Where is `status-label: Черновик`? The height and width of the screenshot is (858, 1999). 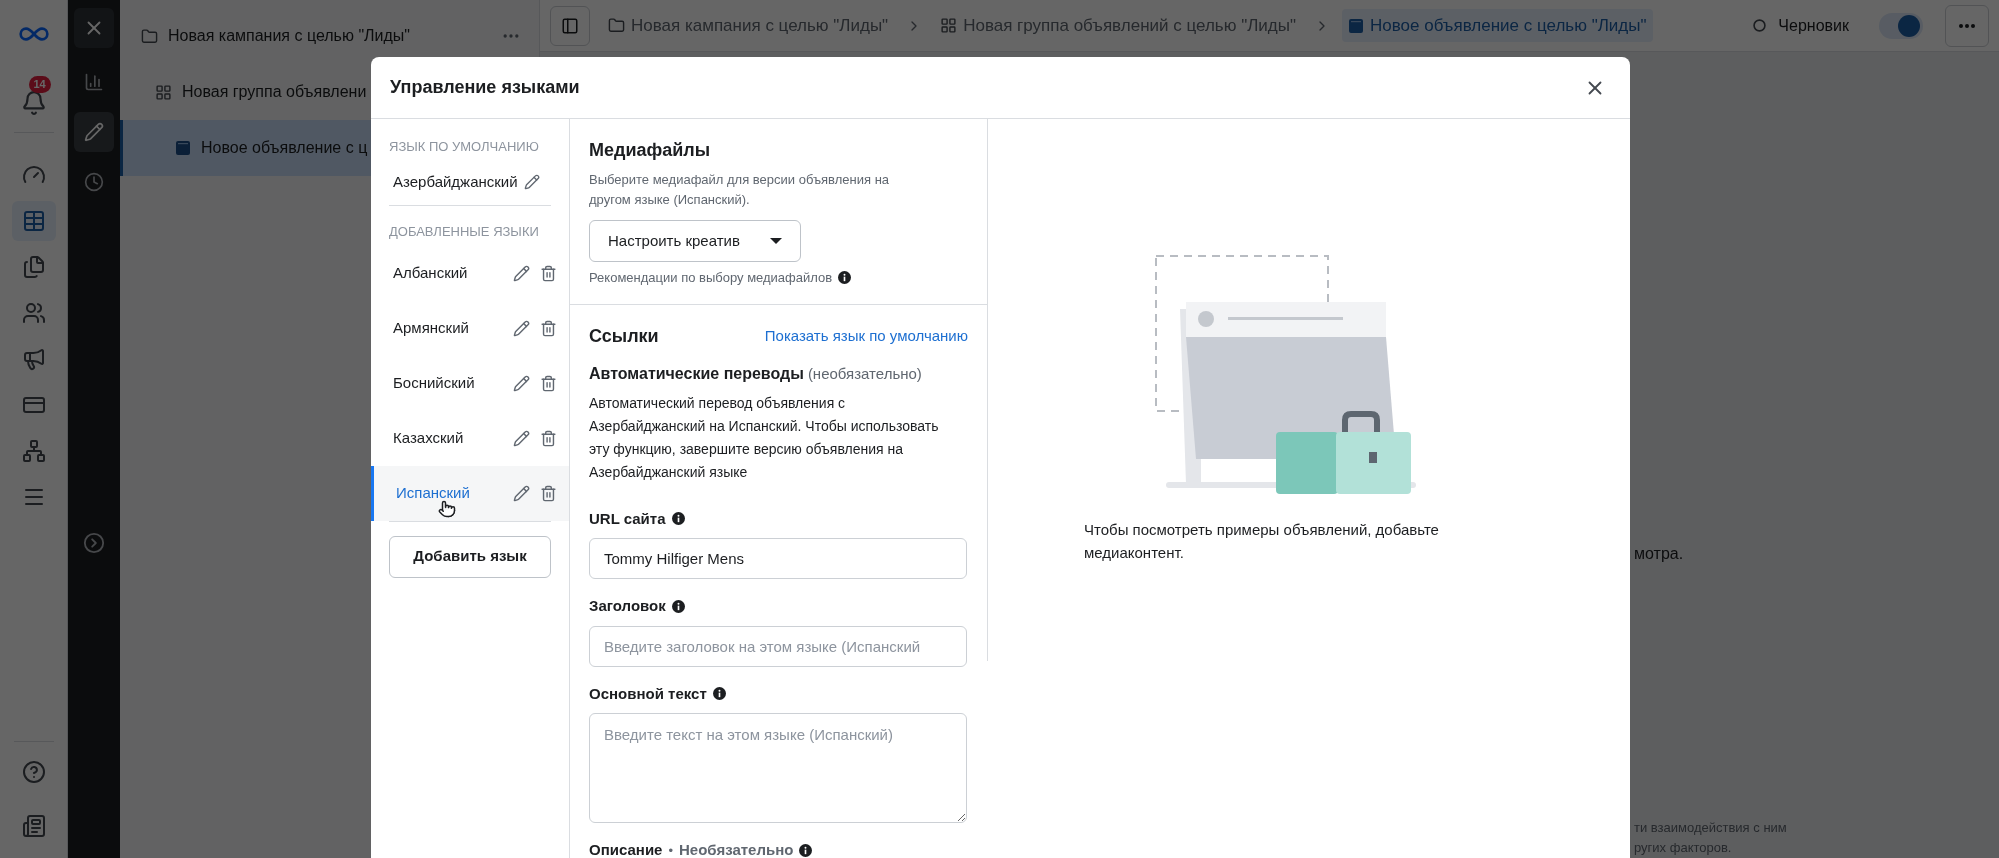
status-label: Черновик is located at coordinates (1813, 25).